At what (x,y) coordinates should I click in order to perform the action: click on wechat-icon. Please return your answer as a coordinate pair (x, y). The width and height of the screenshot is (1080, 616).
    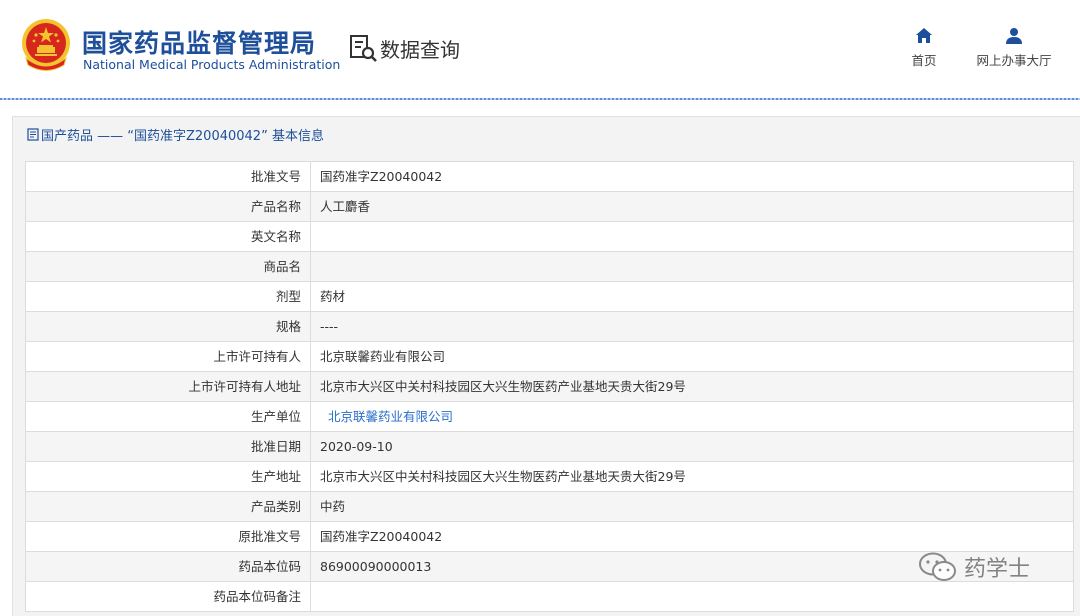
    Looking at the image, I should click on (937, 566).